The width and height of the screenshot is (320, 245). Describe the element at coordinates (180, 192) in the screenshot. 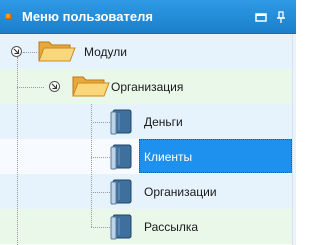

I see `tree-node-label: Организации` at that location.